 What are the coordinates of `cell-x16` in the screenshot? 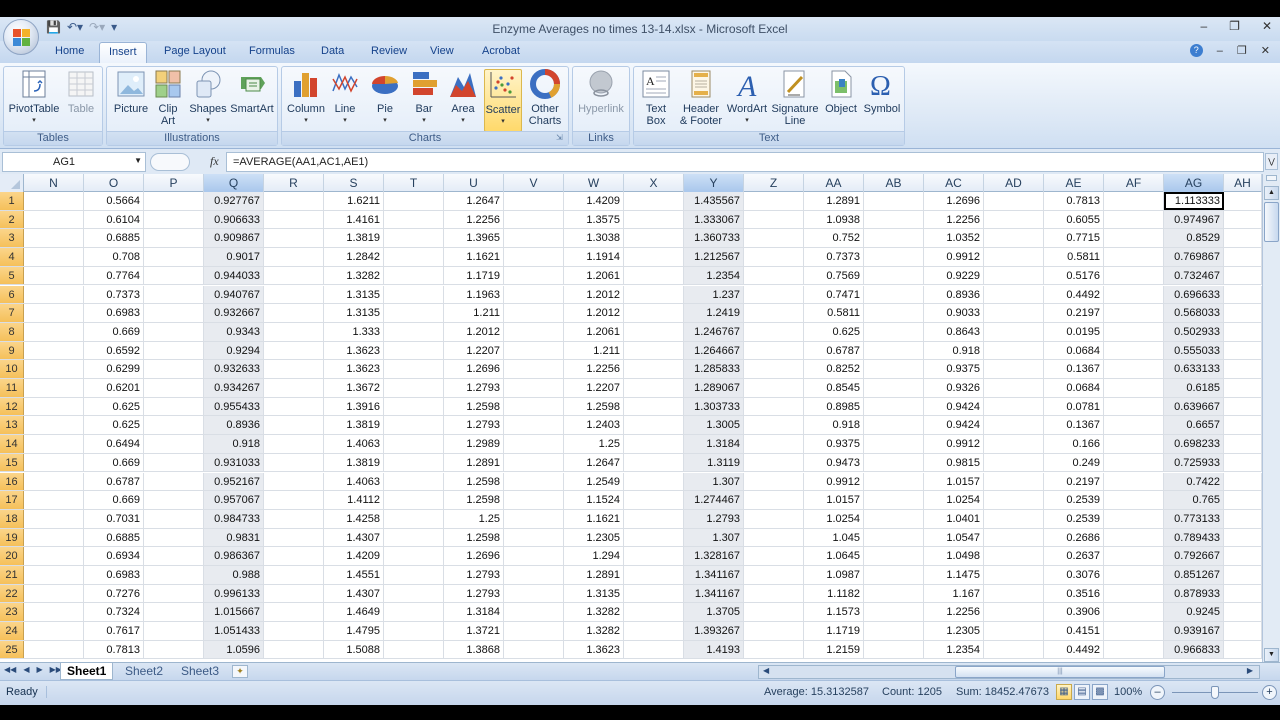 It's located at (654, 481).